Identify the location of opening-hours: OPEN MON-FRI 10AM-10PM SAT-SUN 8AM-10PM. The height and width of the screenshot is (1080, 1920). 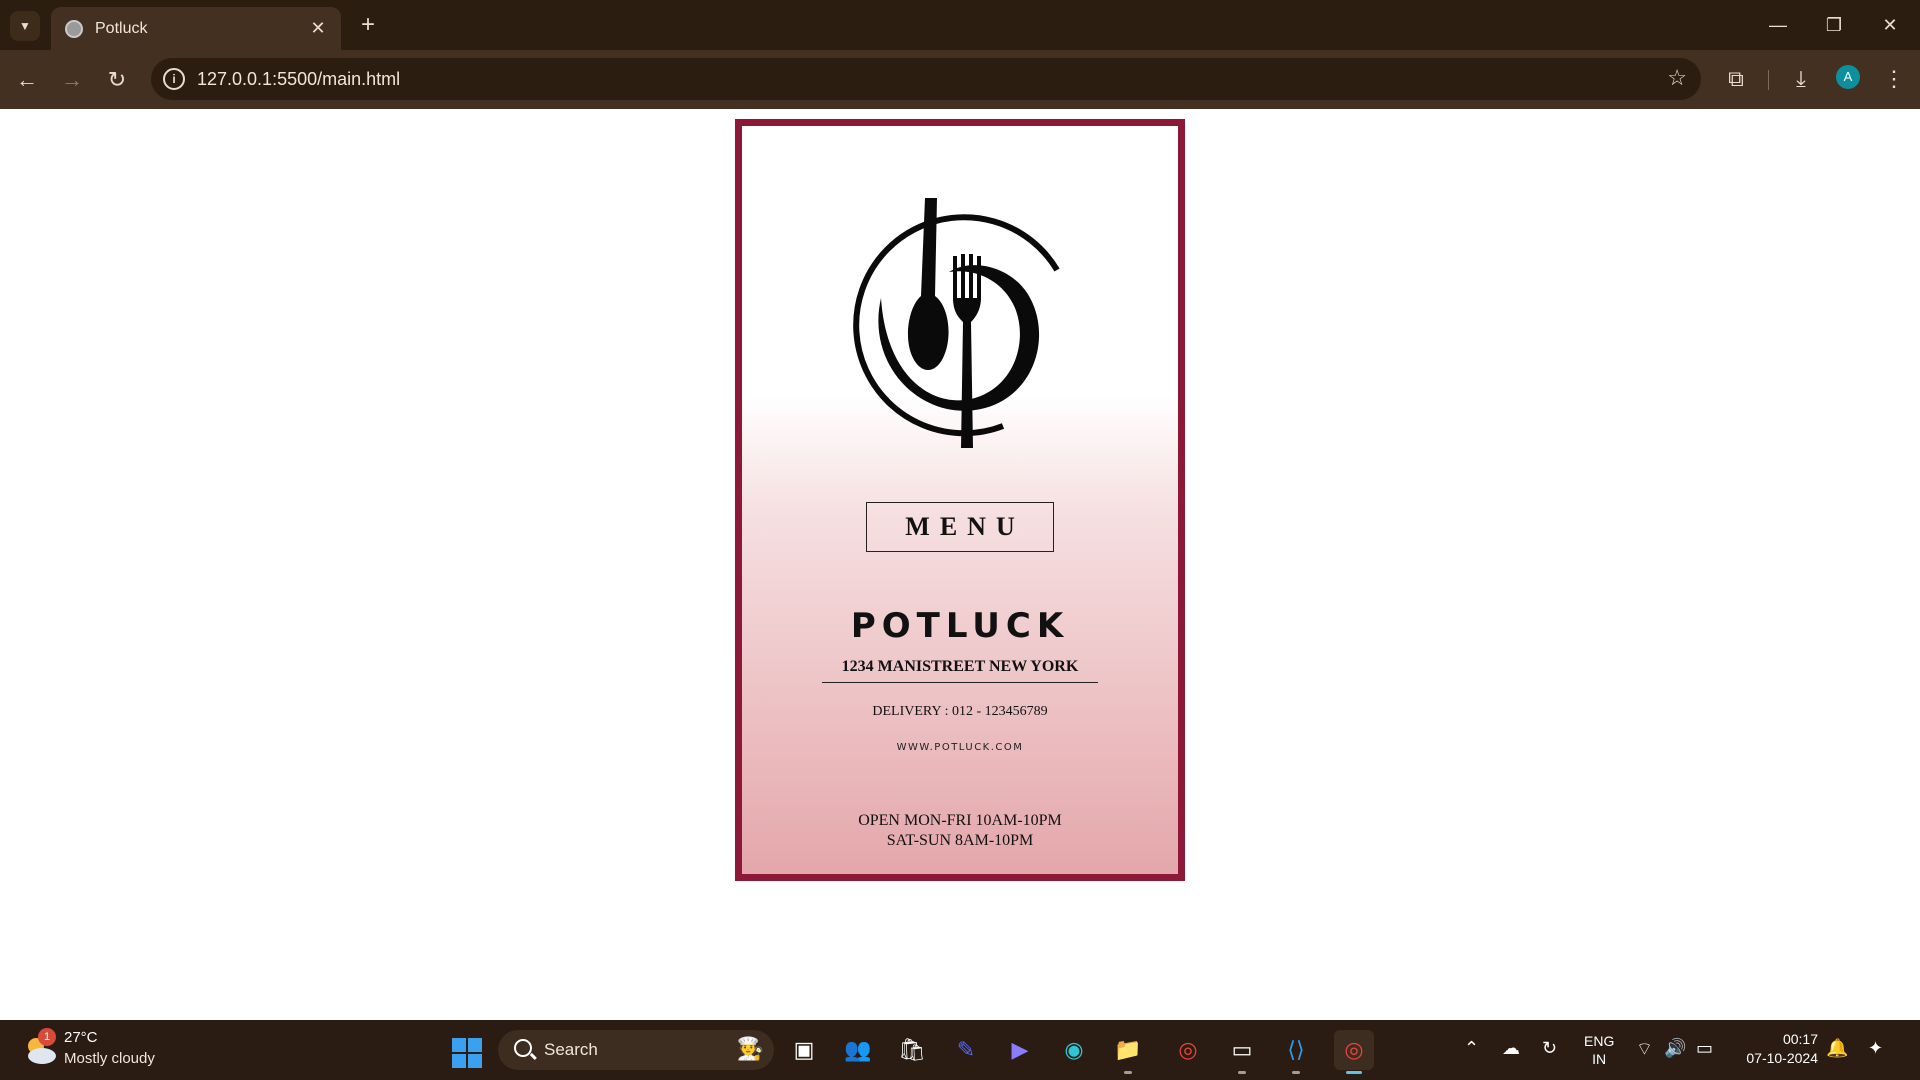
(960, 831).